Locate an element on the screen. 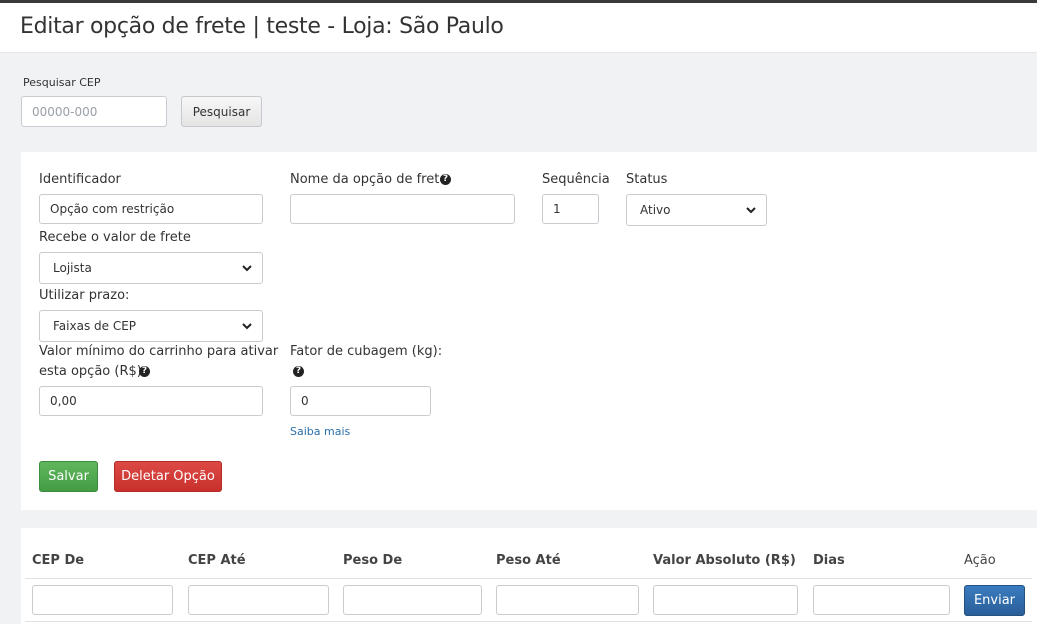  submit-button: Enviar is located at coordinates (994, 600).